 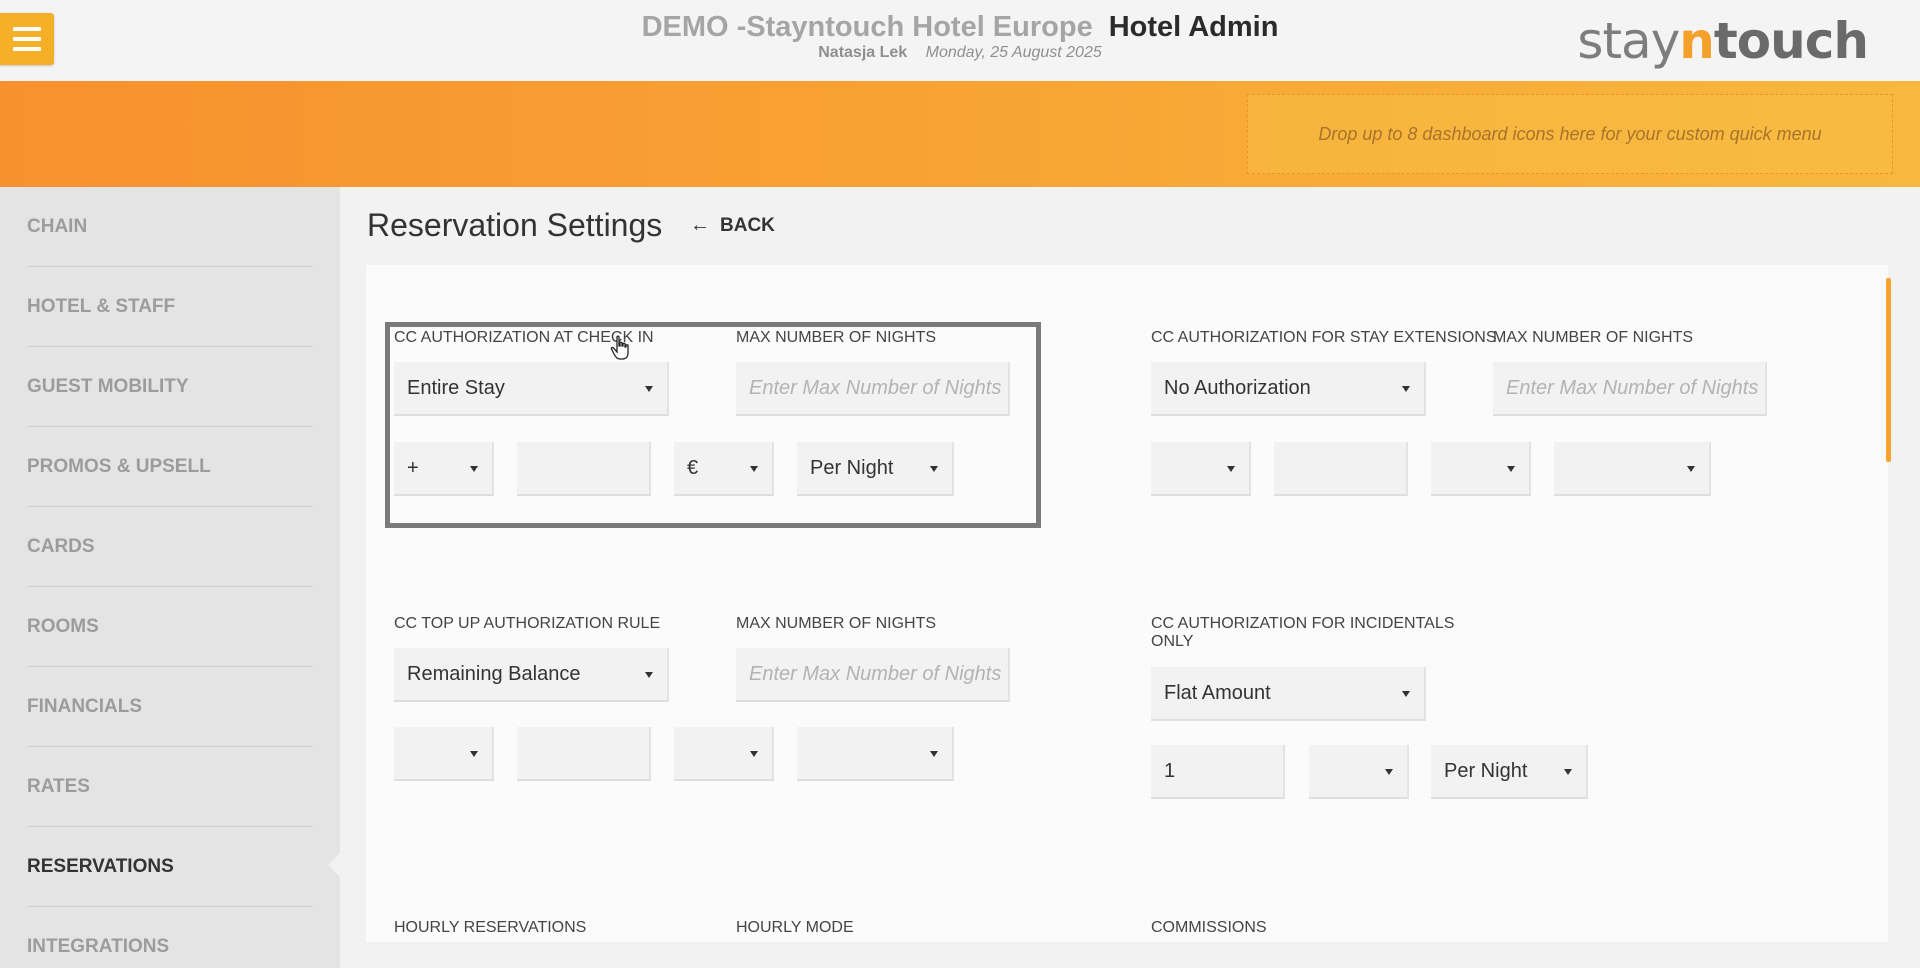 What do you see at coordinates (527, 623) in the screenshot?
I see `cc-topup-label: CC TOP UP AUTHORIZATION RULE` at bounding box center [527, 623].